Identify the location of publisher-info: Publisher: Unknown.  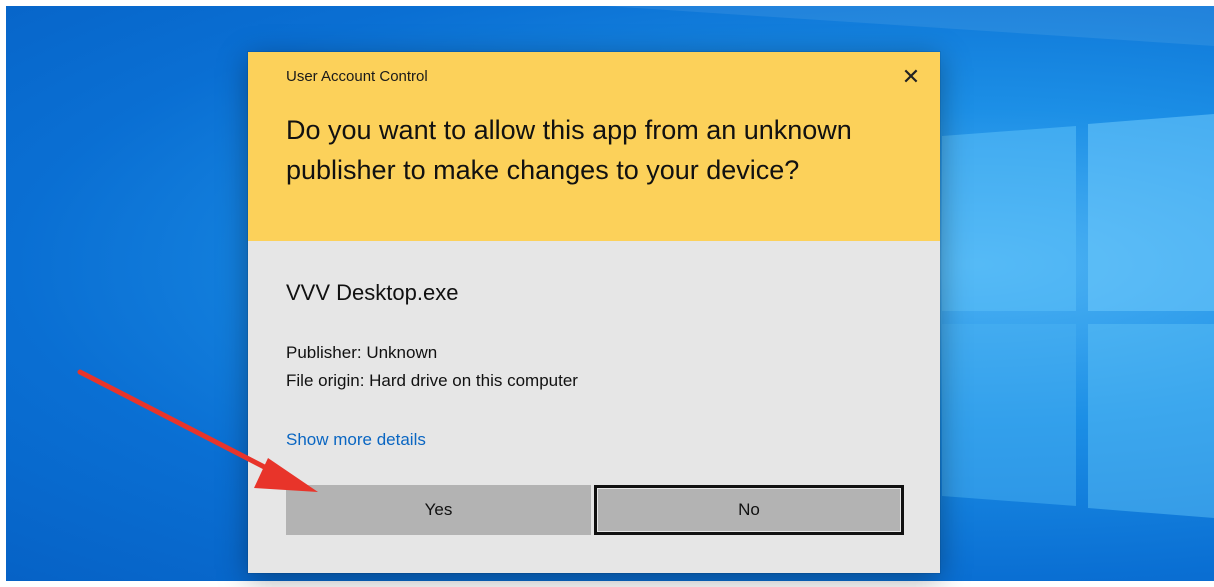
(362, 352).